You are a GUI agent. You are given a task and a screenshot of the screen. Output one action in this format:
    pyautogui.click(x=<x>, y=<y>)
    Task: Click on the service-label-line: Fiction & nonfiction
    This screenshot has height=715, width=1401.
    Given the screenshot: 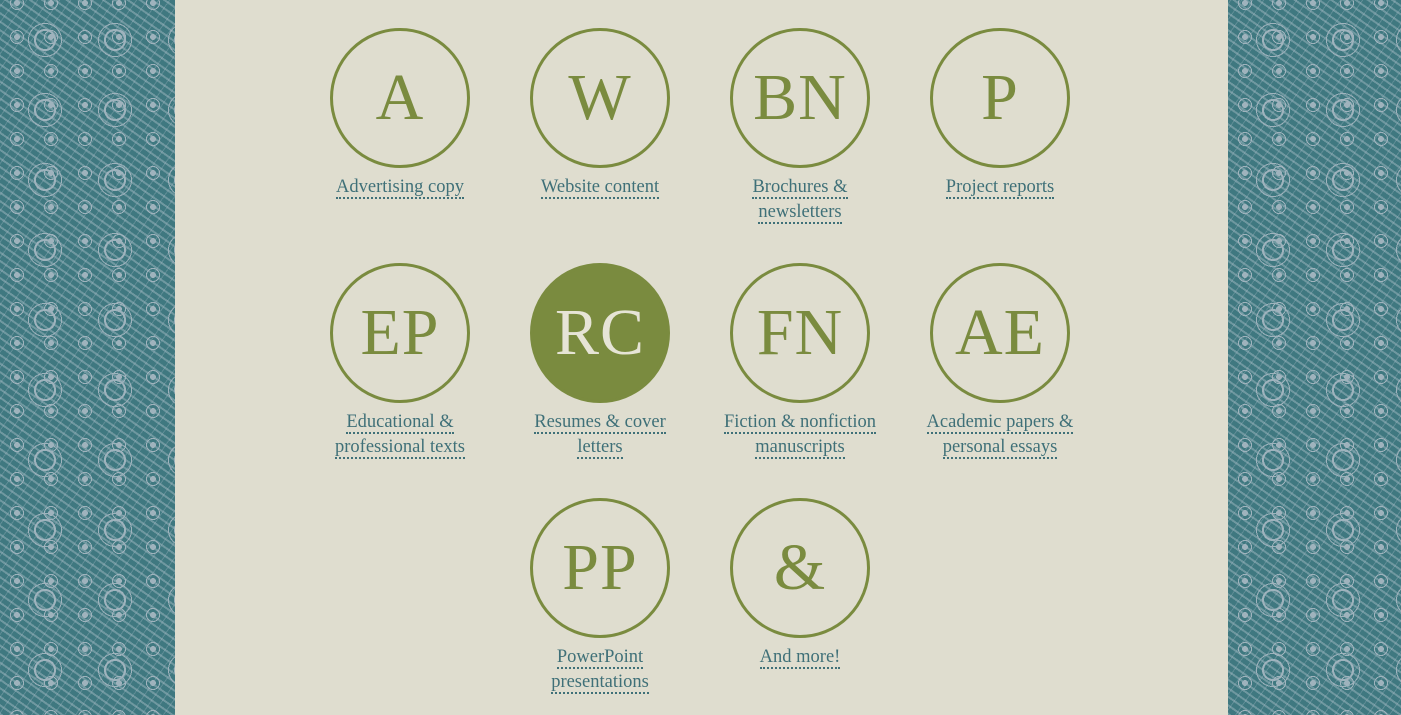 What is the action you would take?
    pyautogui.click(x=800, y=423)
    